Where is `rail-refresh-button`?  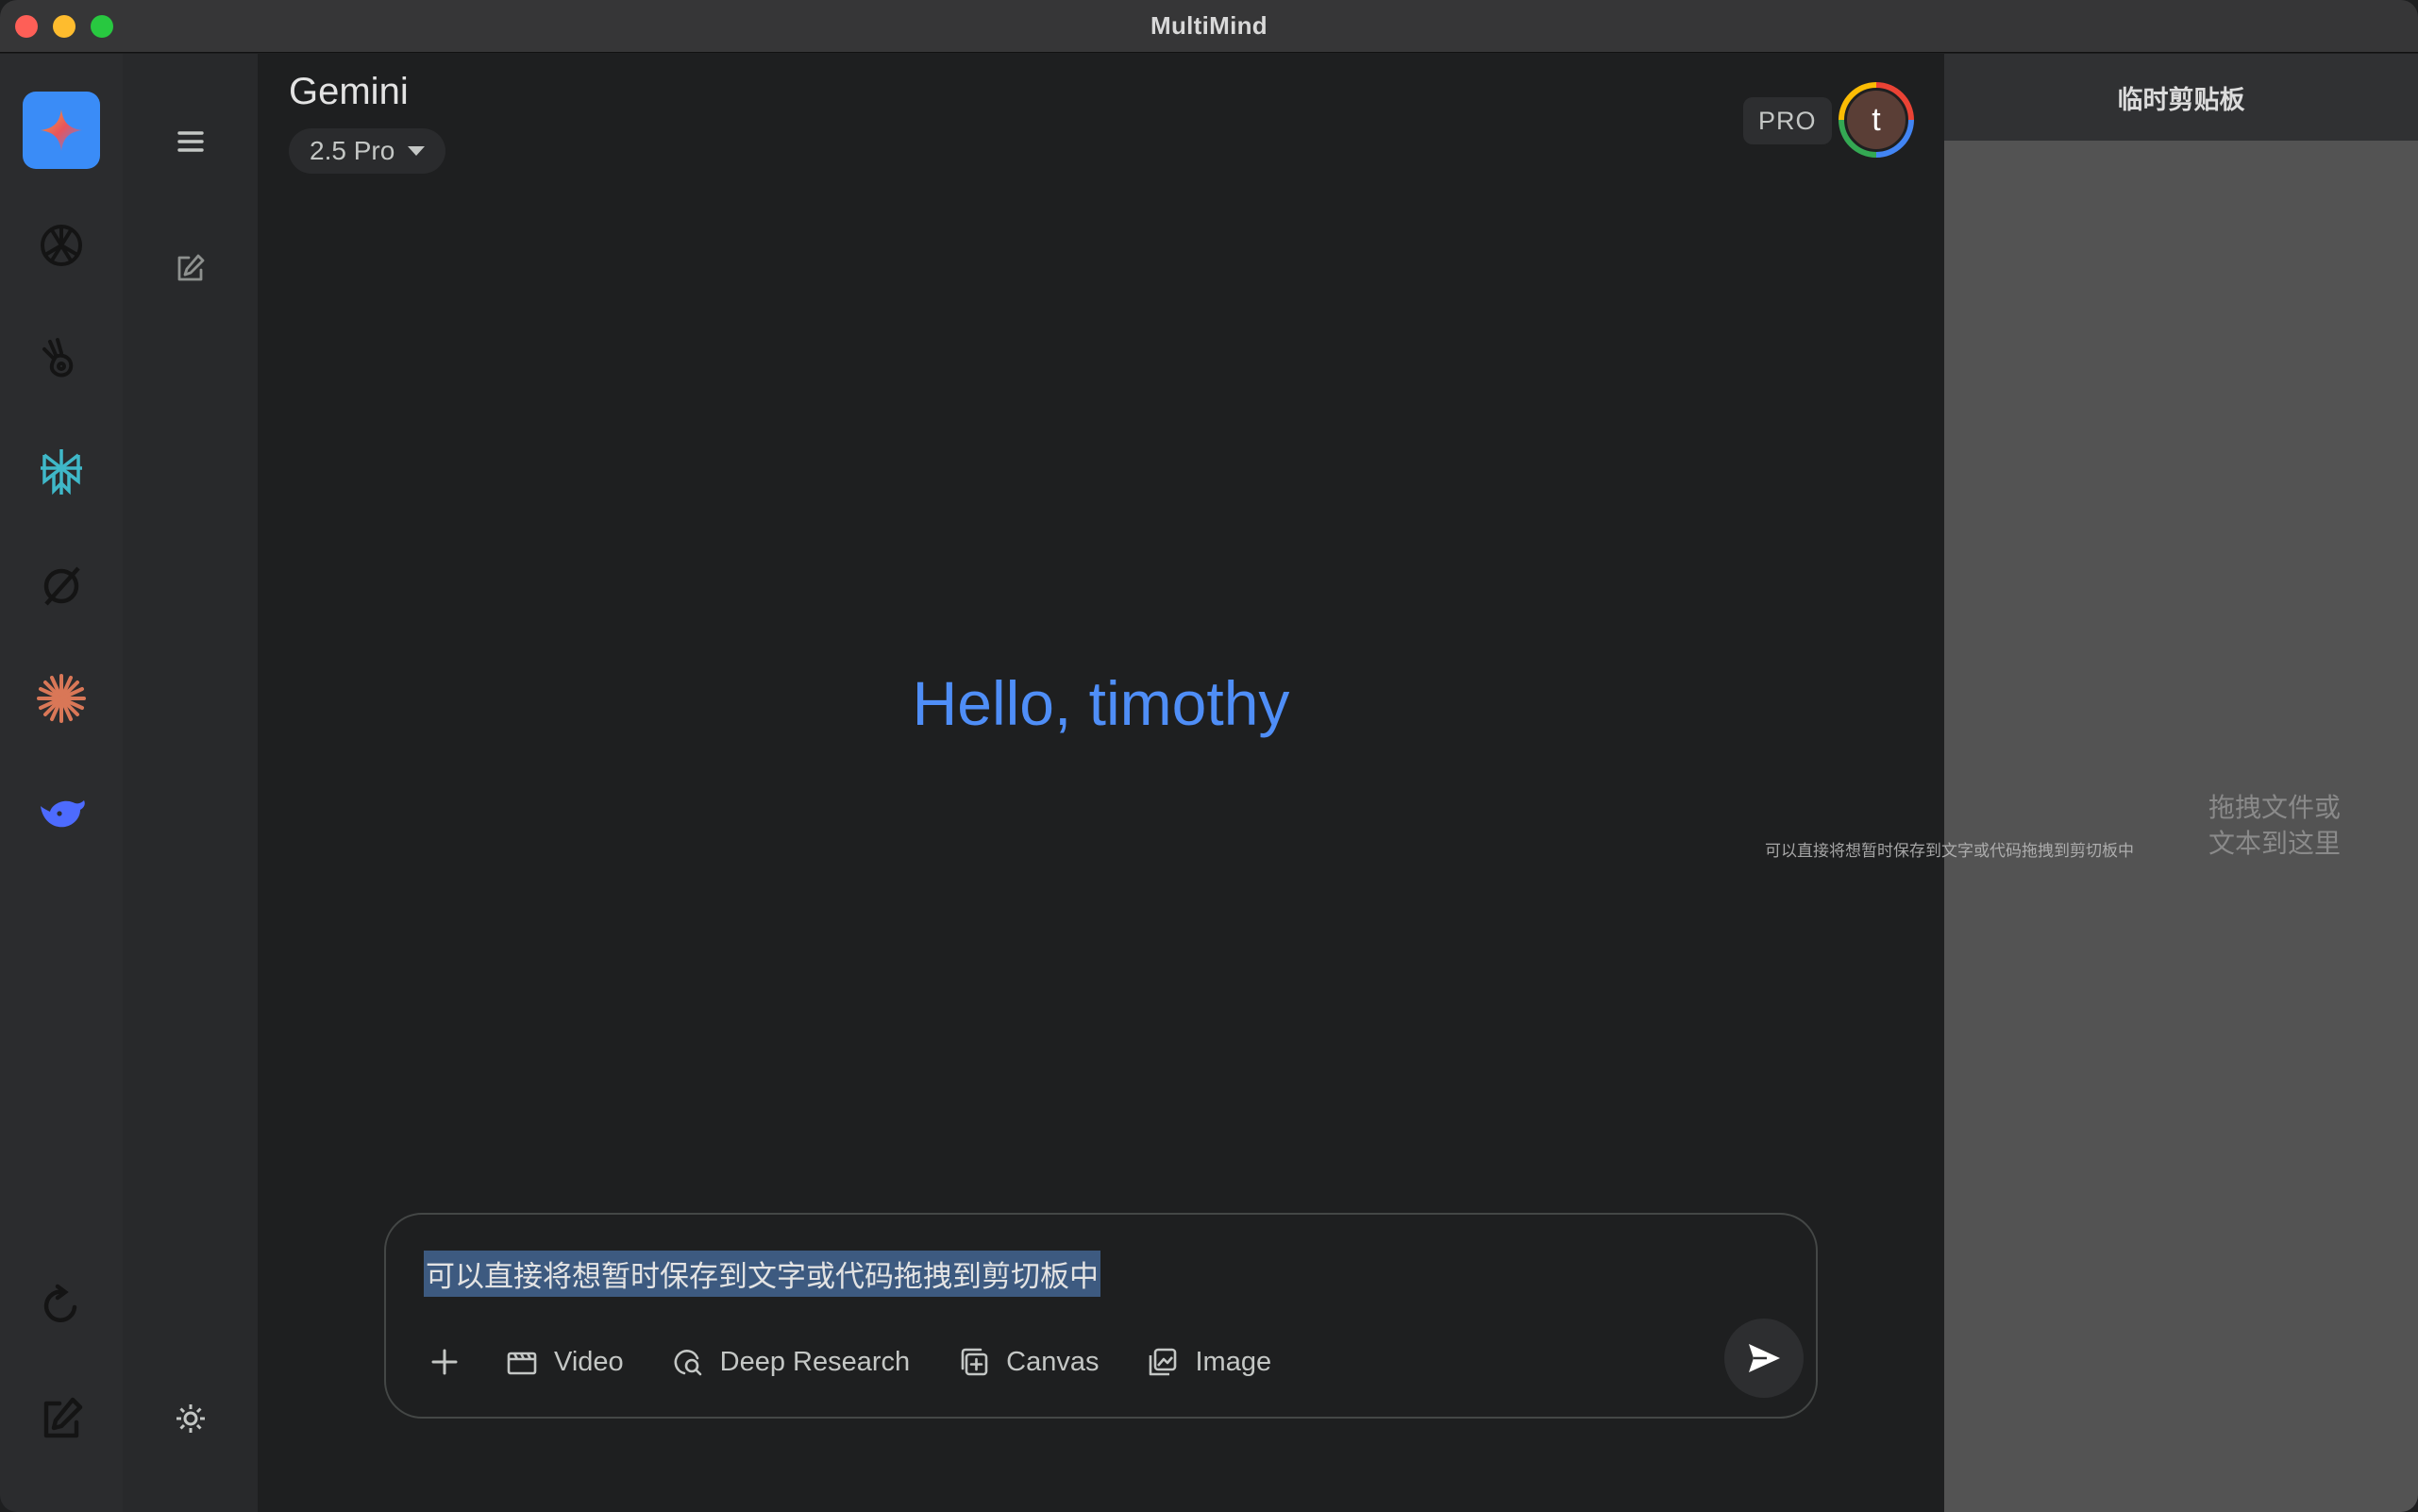 rail-refresh-button is located at coordinates (61, 1305).